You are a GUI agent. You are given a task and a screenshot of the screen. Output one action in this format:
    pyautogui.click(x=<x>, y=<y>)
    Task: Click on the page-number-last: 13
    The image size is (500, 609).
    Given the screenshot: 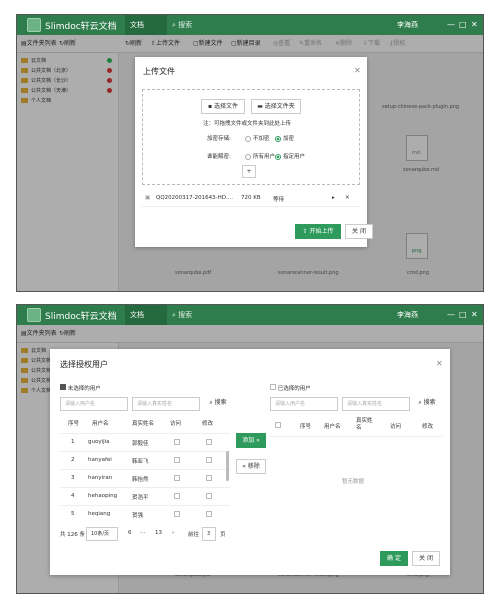 What is the action you would take?
    pyautogui.click(x=158, y=533)
    